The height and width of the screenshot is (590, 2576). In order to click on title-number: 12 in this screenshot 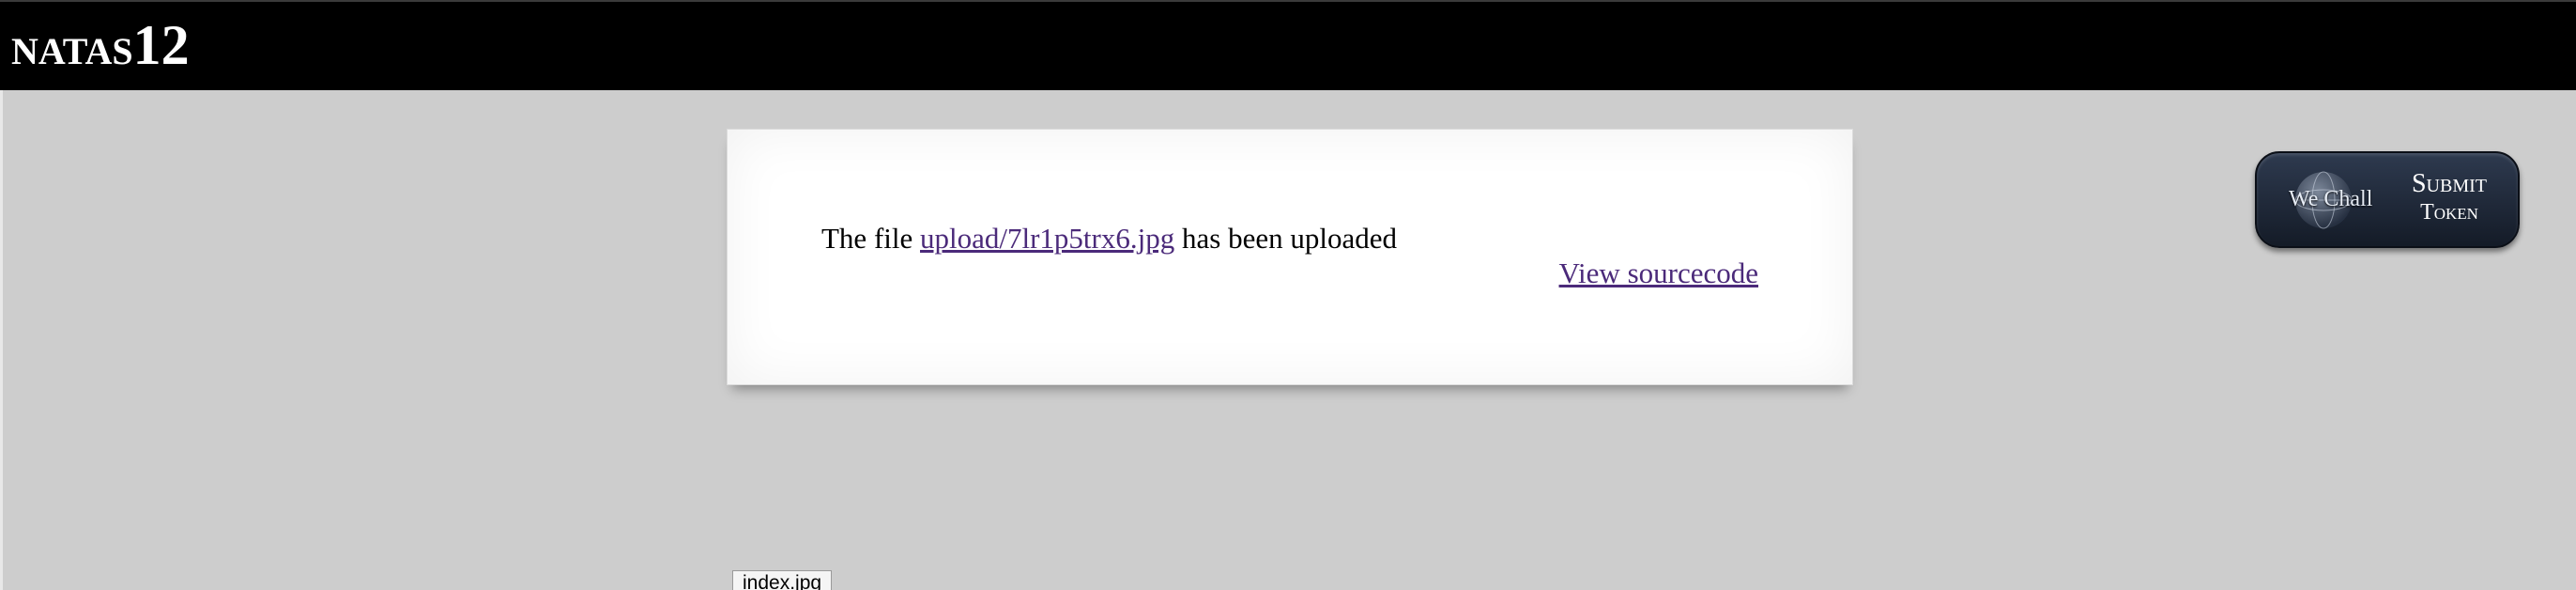, I will do `click(161, 45)`.